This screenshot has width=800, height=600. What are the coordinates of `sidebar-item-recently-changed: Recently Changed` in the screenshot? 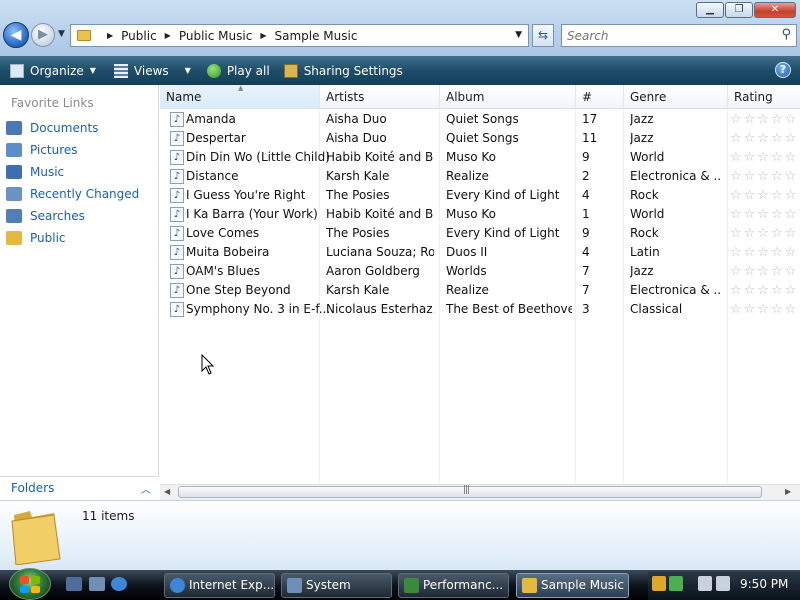 It's located at (72, 194).